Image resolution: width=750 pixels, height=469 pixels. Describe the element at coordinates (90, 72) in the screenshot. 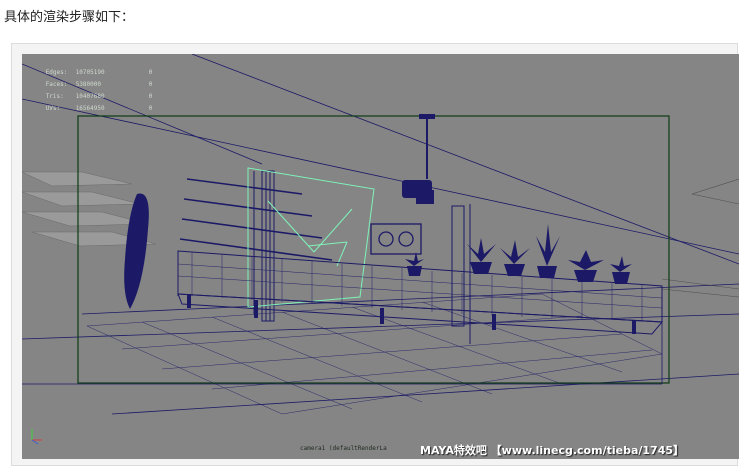

I see `hud-value: 10705190` at that location.